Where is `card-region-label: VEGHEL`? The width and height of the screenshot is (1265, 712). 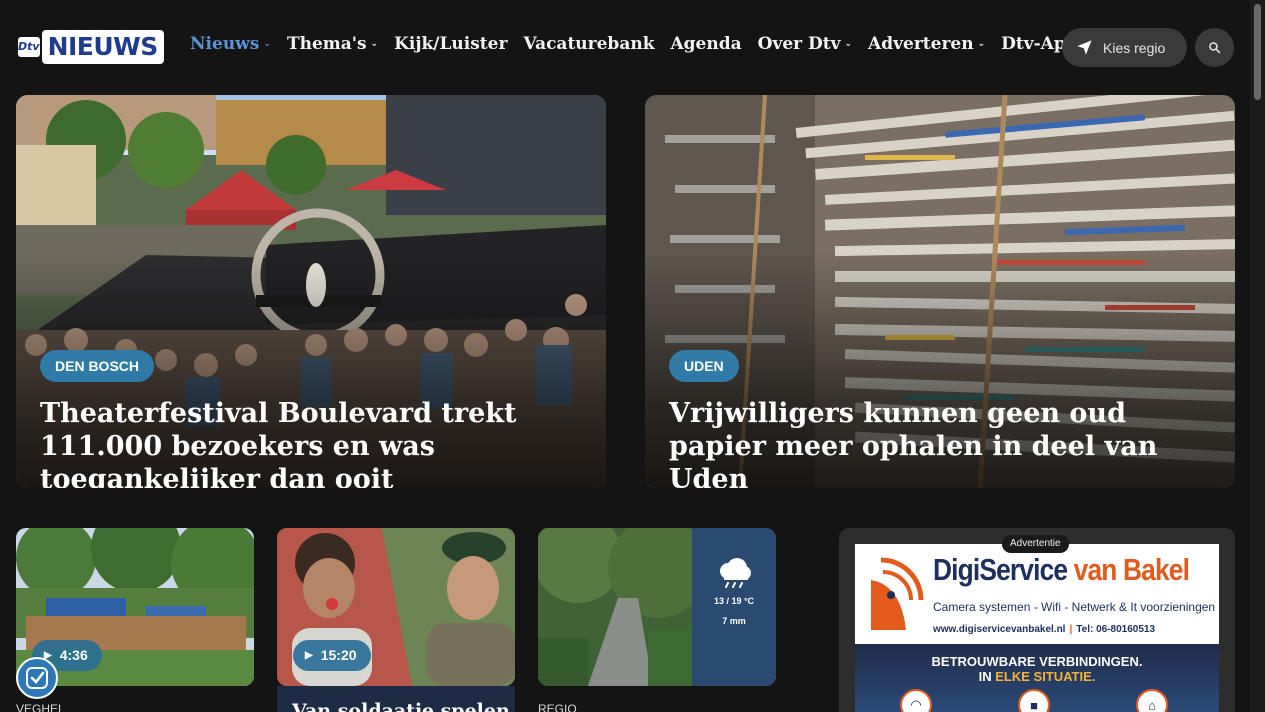 card-region-label: VEGHEL is located at coordinates (40, 707).